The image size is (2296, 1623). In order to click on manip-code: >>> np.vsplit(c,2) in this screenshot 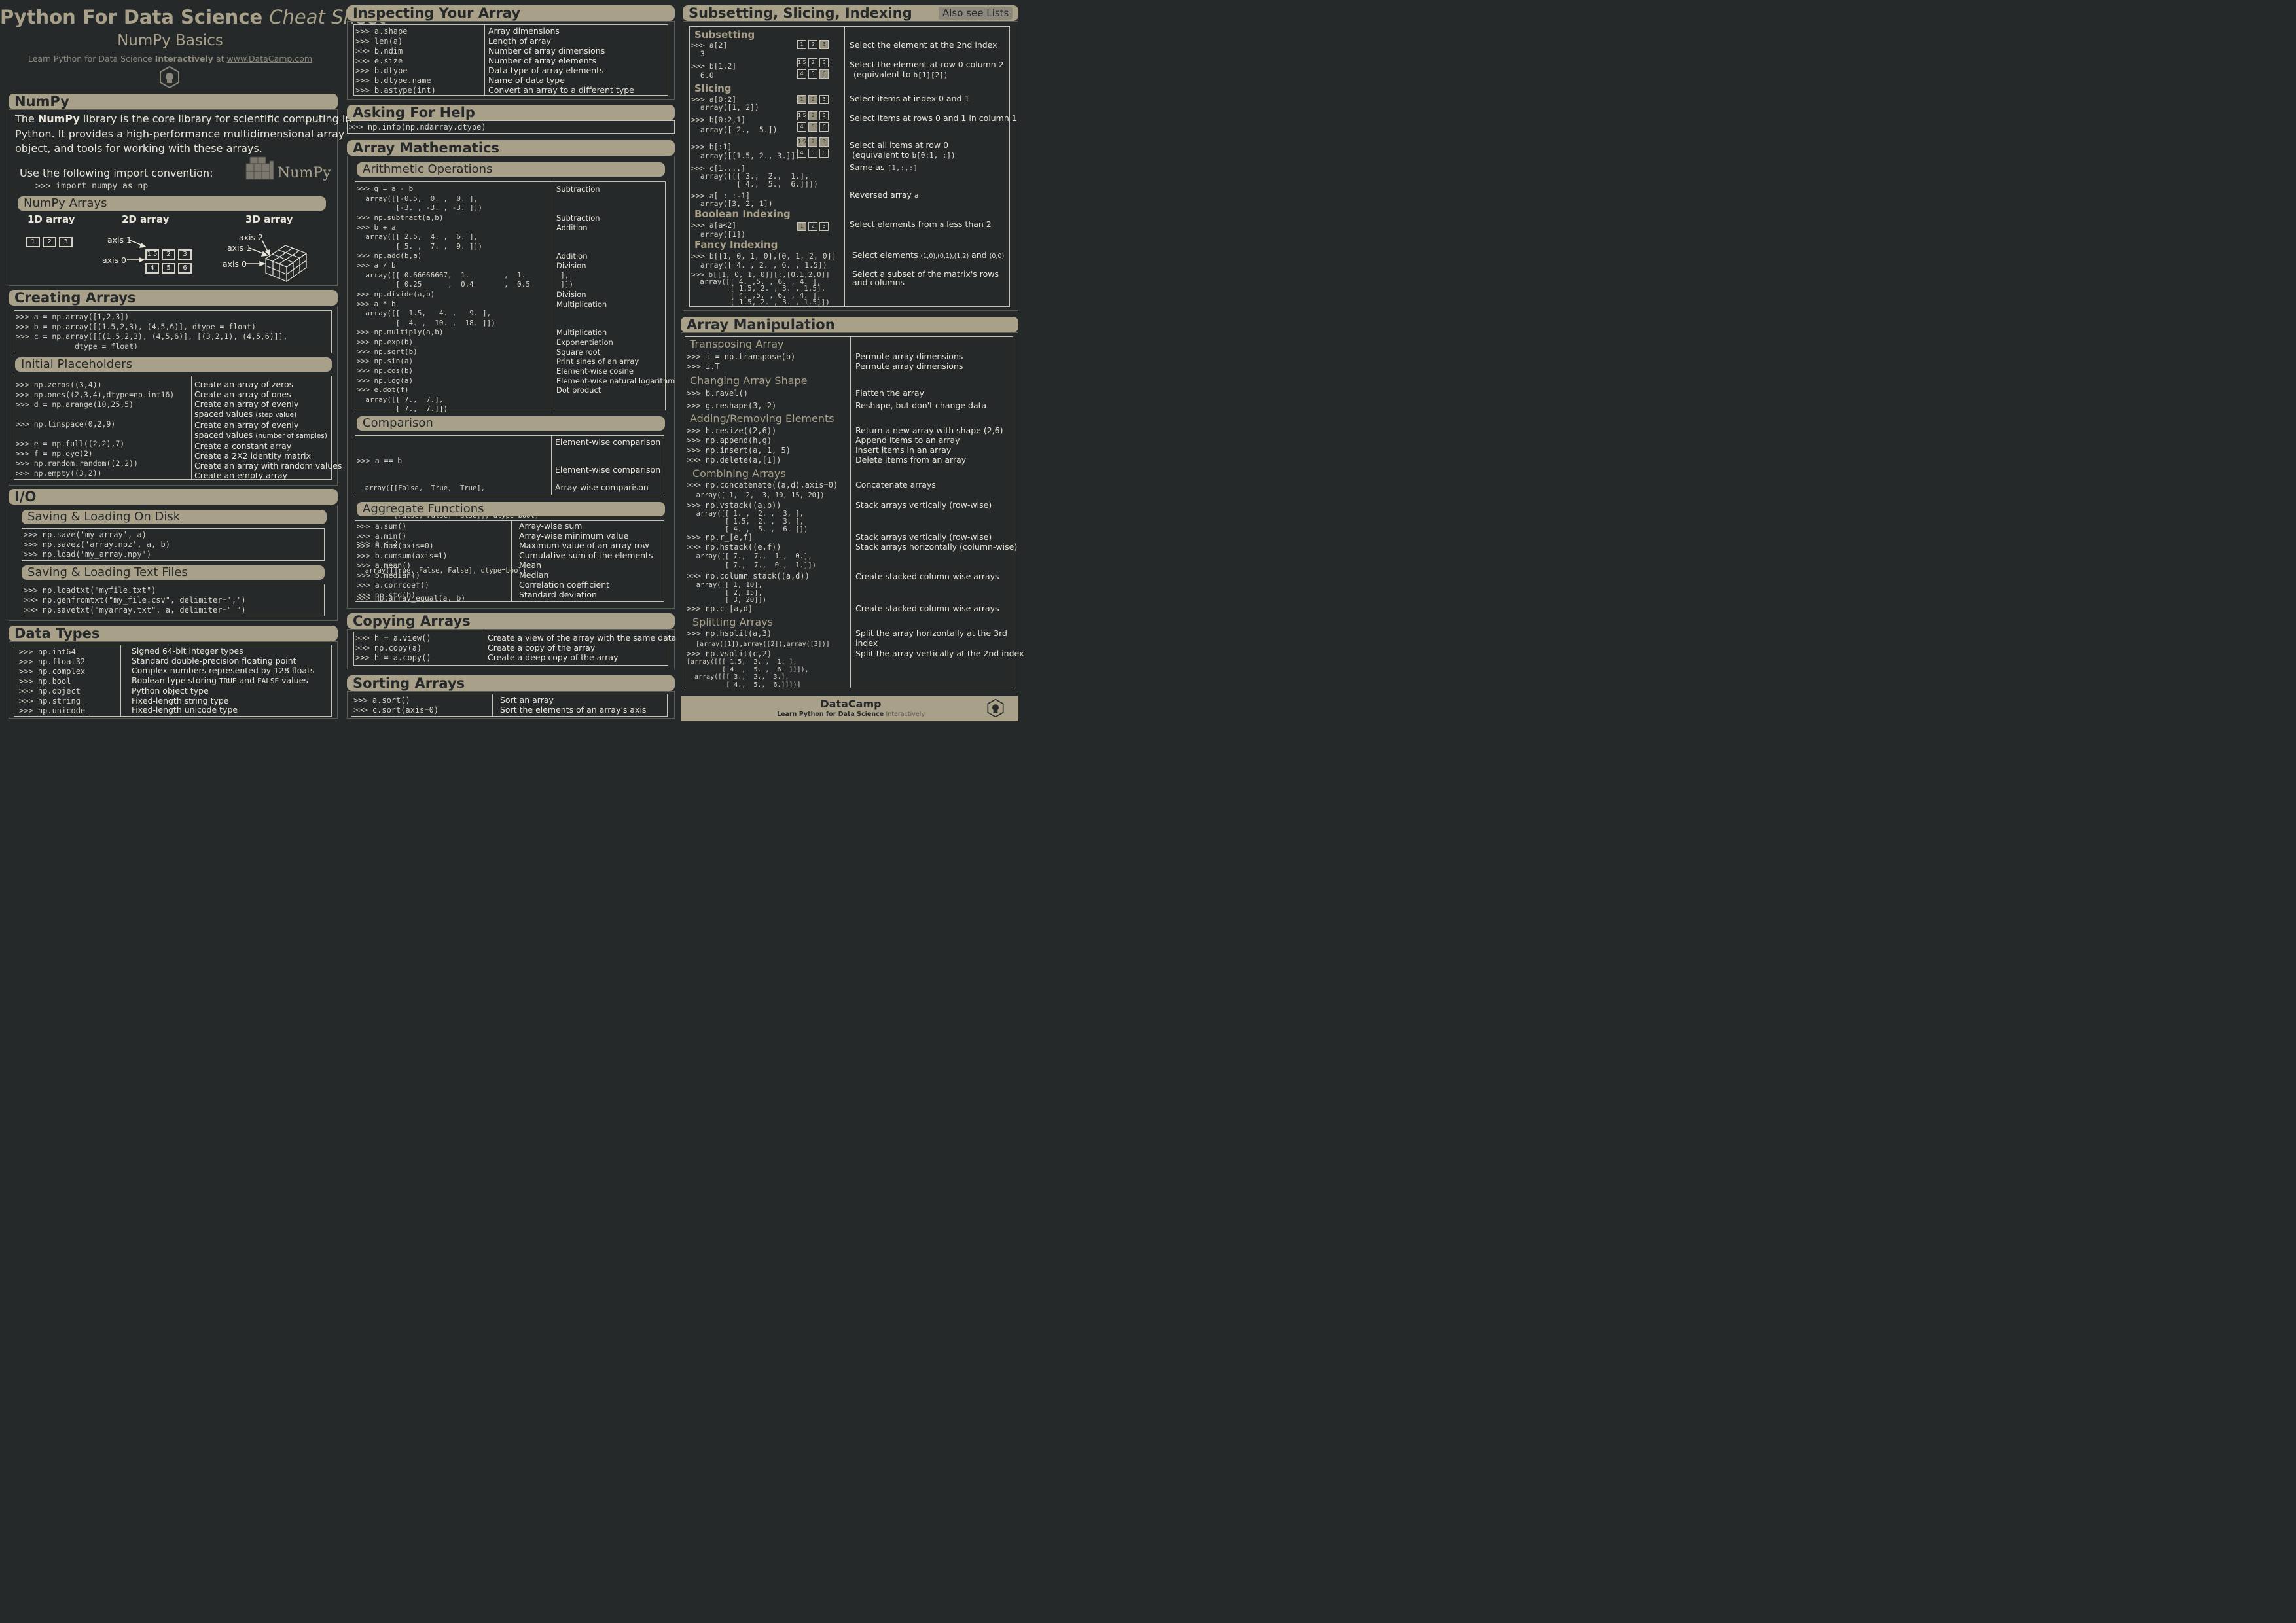, I will do `click(729, 653)`.